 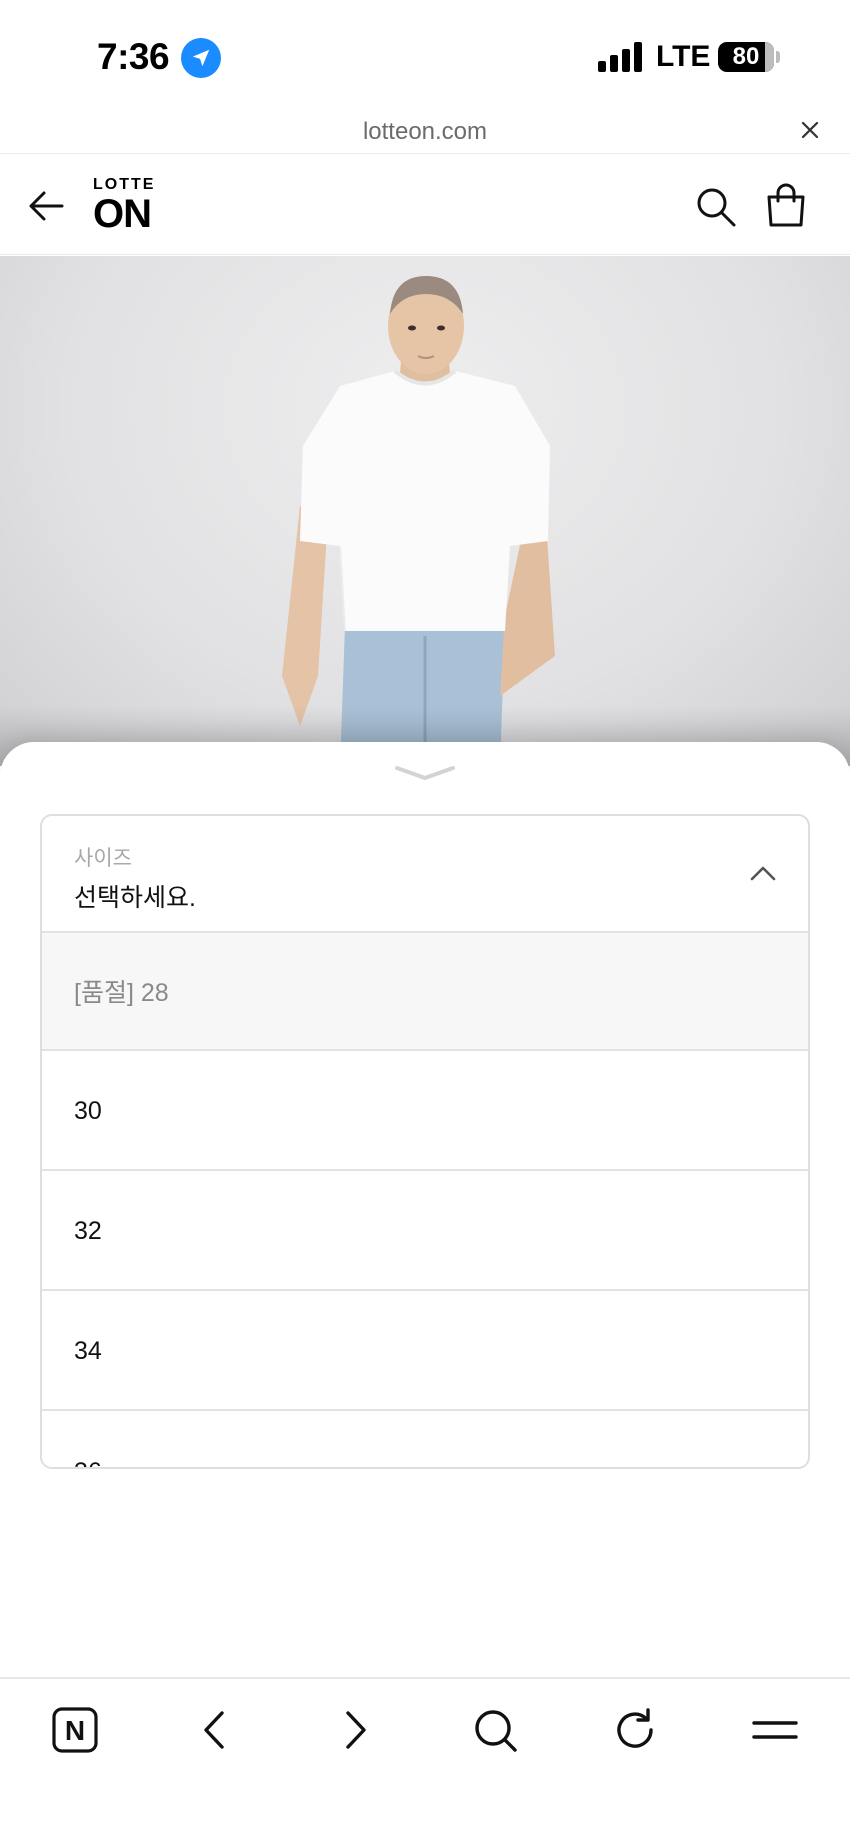 What do you see at coordinates (425, 55) in the screenshot?
I see `status-bar: 7:36 LTE 80` at bounding box center [425, 55].